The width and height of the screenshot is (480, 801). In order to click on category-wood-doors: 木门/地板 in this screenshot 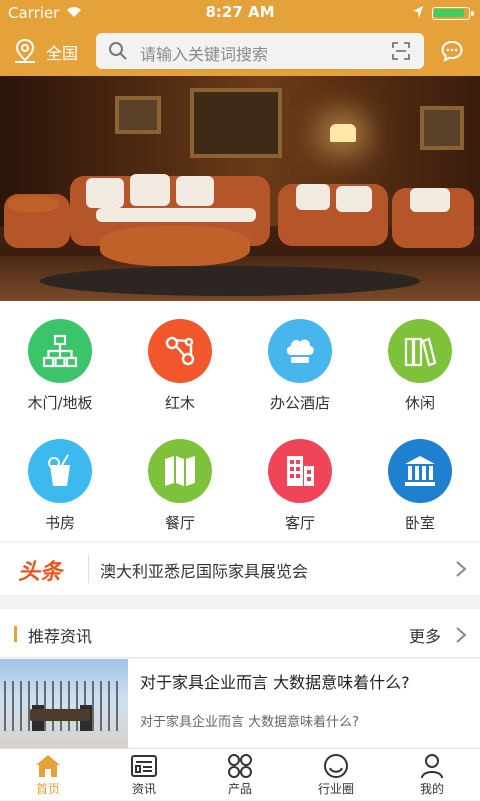, I will do `click(60, 361)`.